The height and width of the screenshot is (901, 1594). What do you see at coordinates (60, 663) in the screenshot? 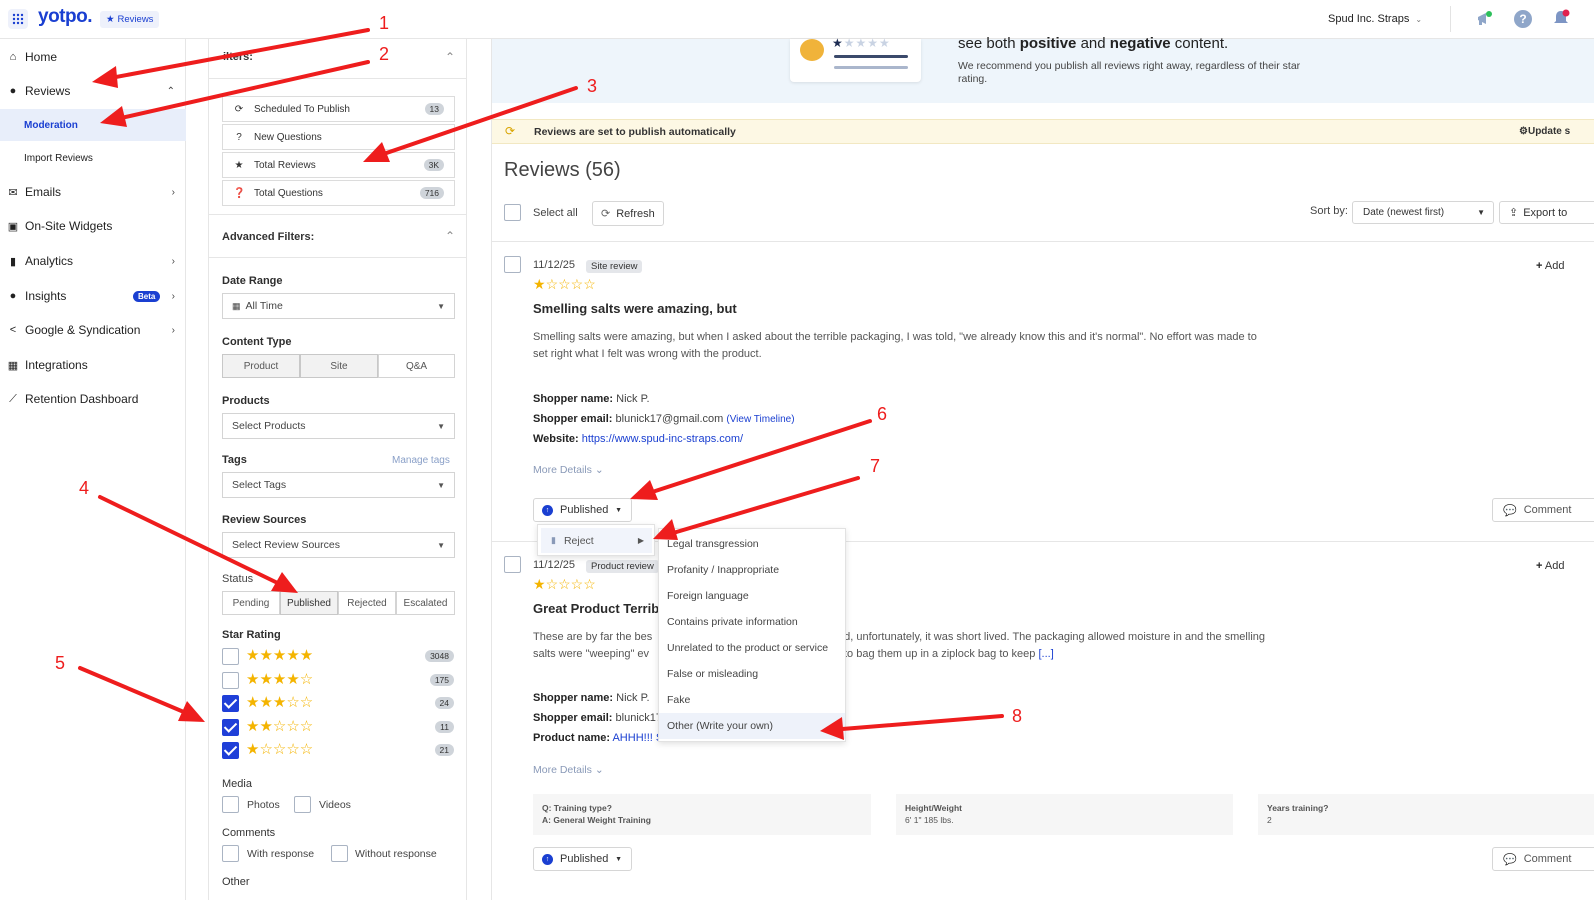
I see `annotation-number: 5` at bounding box center [60, 663].